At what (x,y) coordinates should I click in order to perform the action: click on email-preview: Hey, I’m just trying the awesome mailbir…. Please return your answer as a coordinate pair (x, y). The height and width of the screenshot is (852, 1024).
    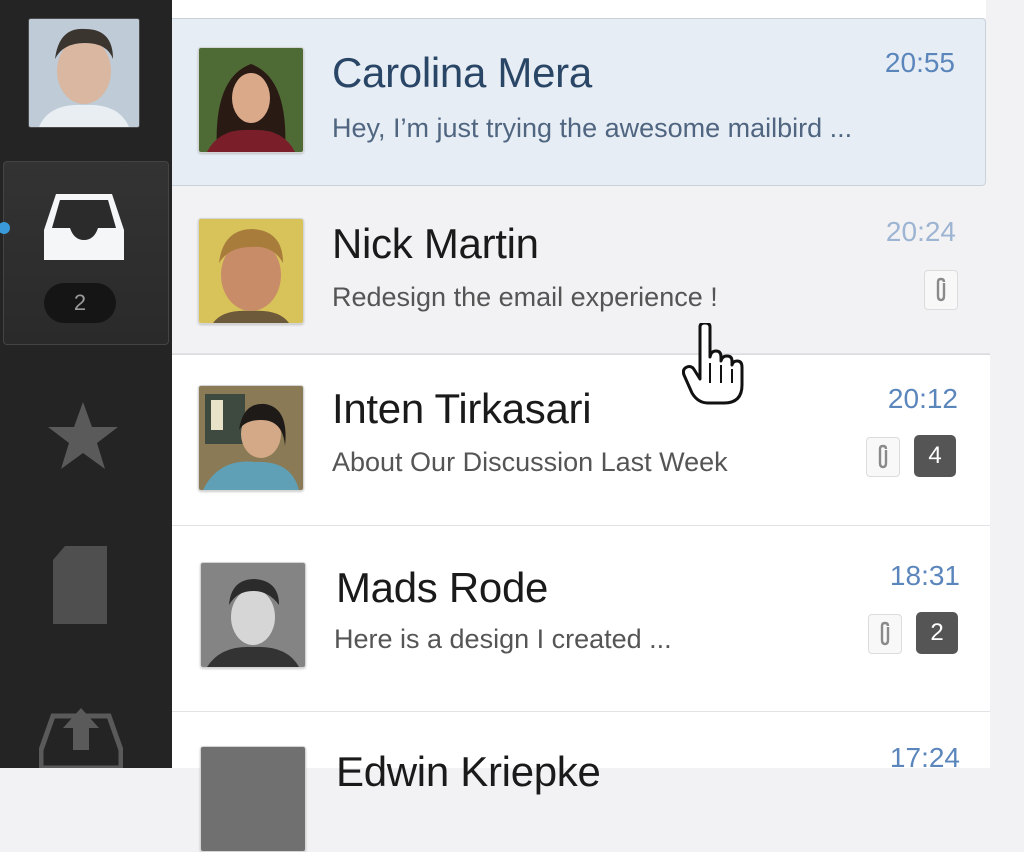
    Looking at the image, I should click on (592, 128).